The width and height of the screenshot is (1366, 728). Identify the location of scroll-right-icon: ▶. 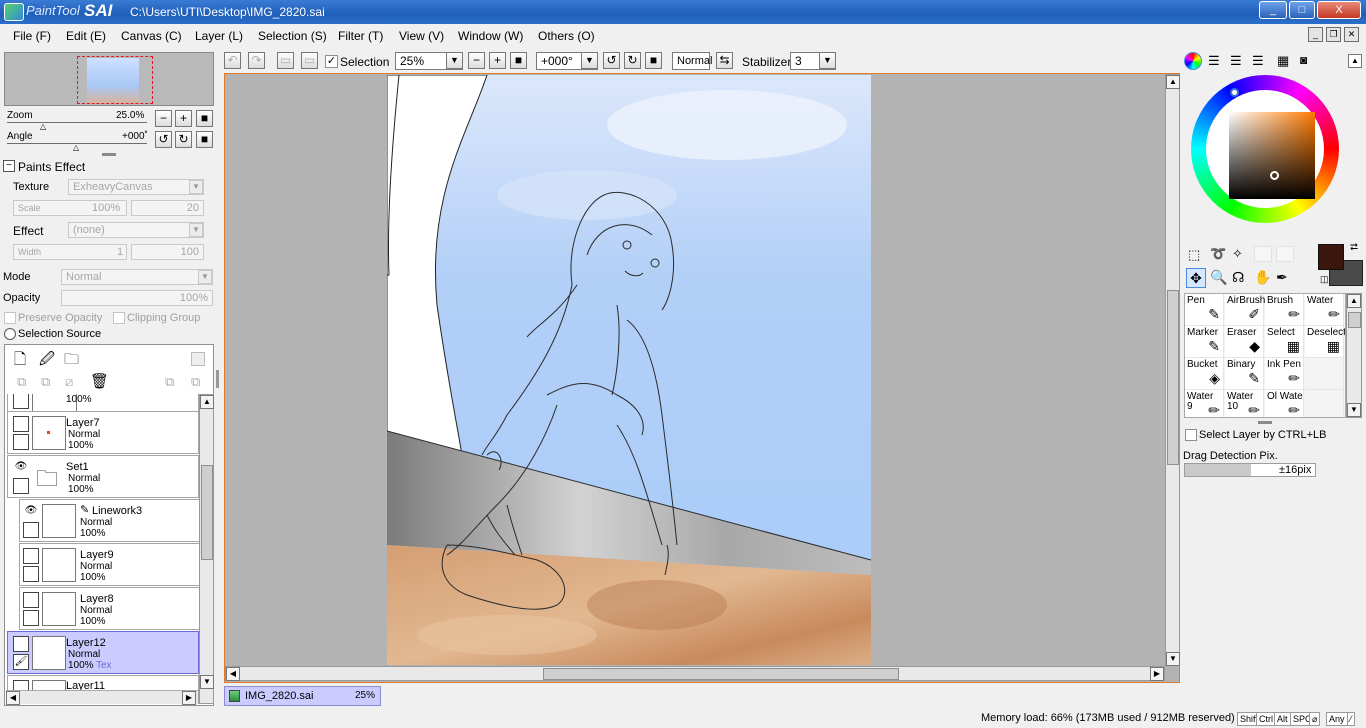
(189, 698).